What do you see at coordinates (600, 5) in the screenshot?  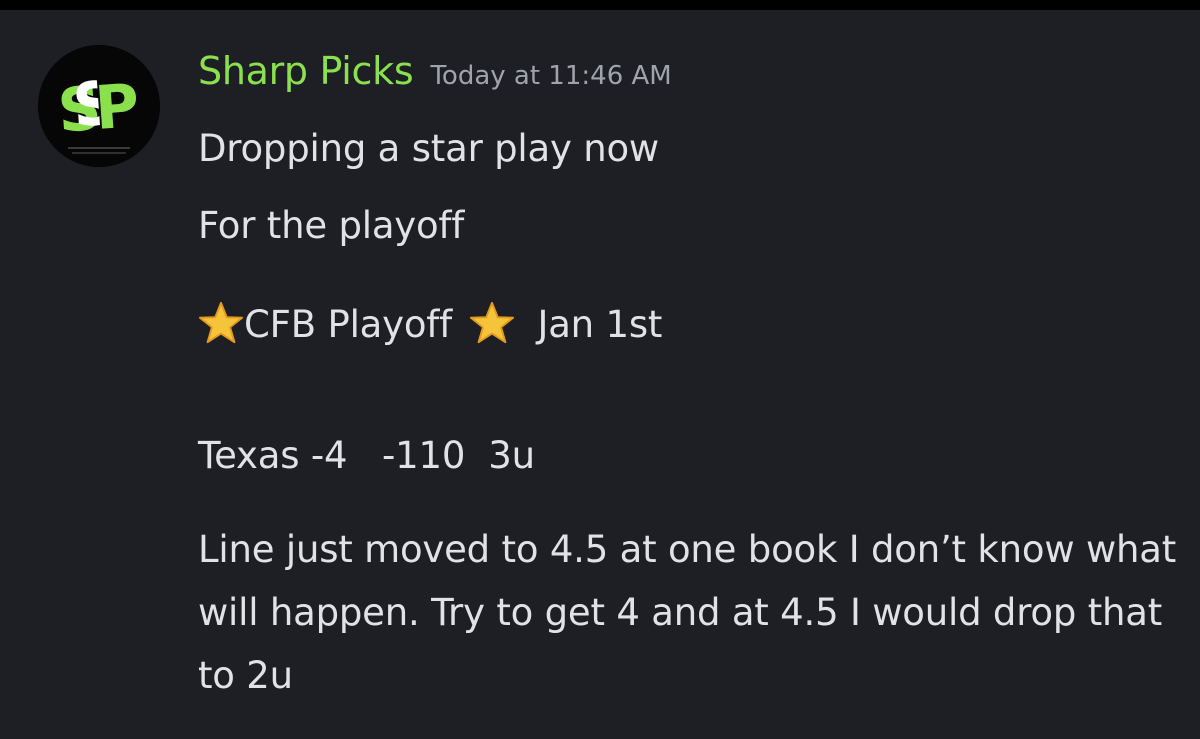 I see `top-edge-bar` at bounding box center [600, 5].